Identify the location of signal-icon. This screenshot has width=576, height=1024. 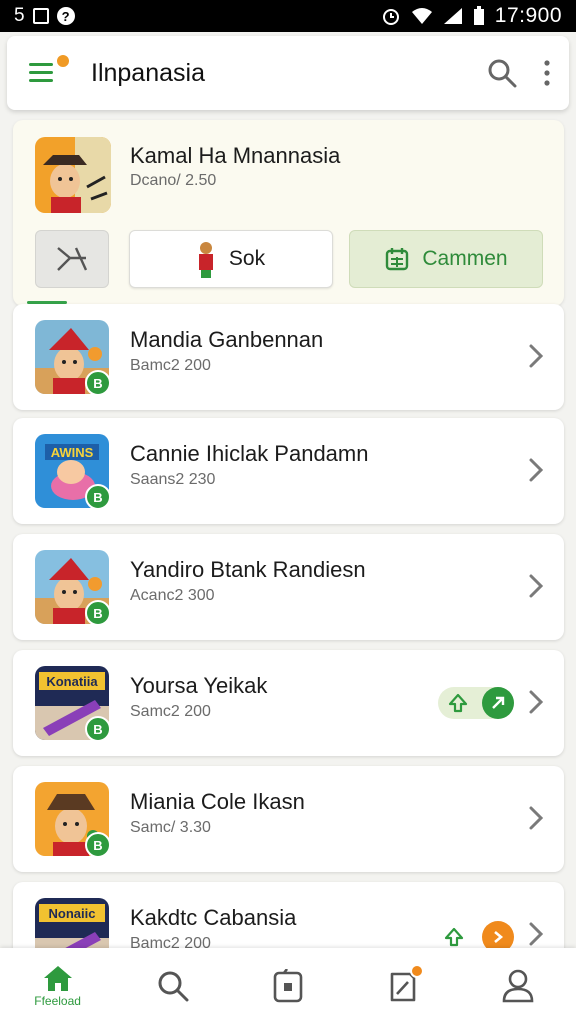
(452, 16).